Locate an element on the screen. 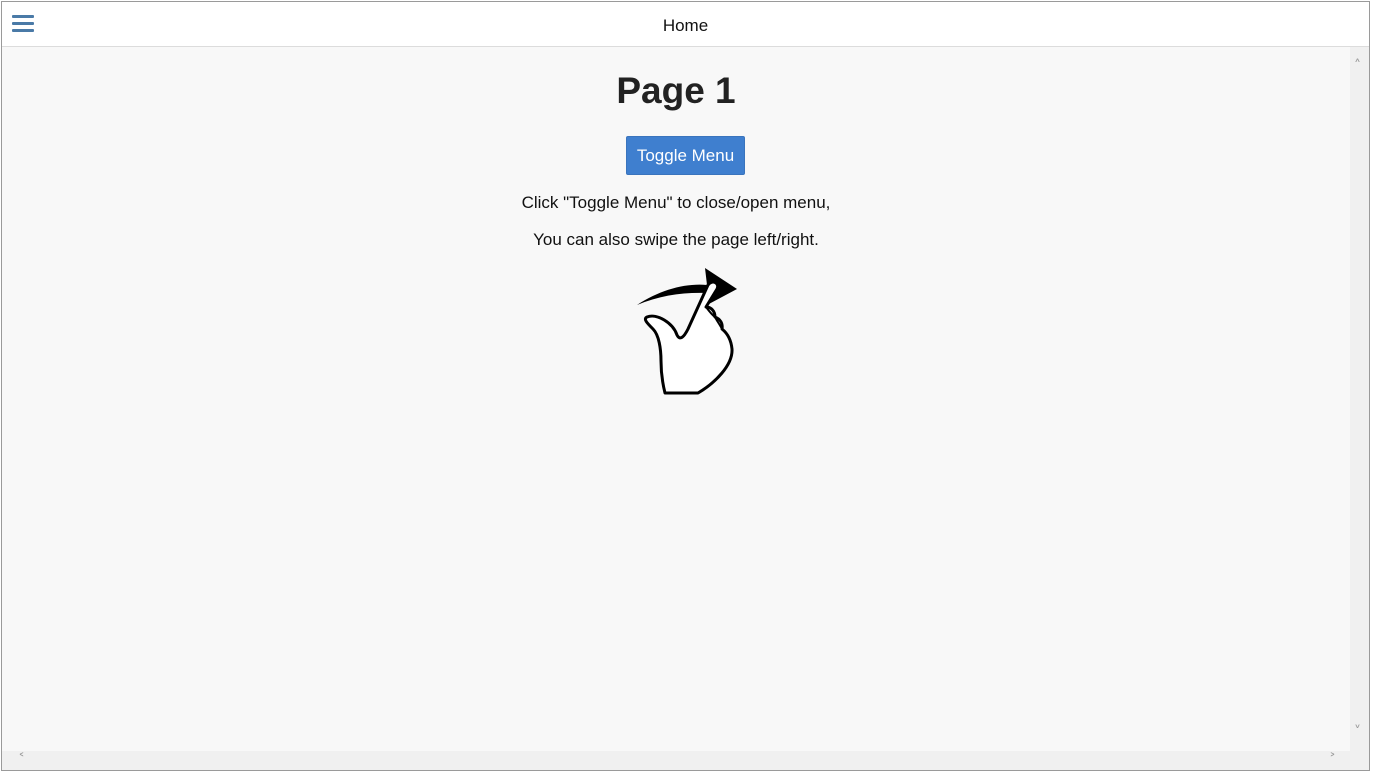  vertical-scrollbar: ˄ ˅ is located at coordinates (1359, 399).